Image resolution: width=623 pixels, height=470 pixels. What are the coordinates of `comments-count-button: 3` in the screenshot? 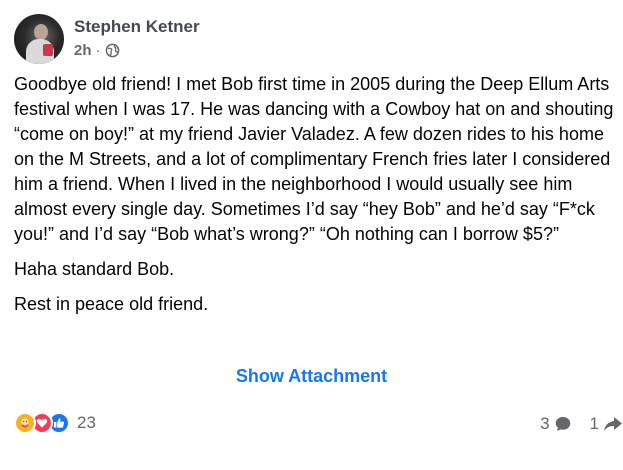 It's located at (555, 424).